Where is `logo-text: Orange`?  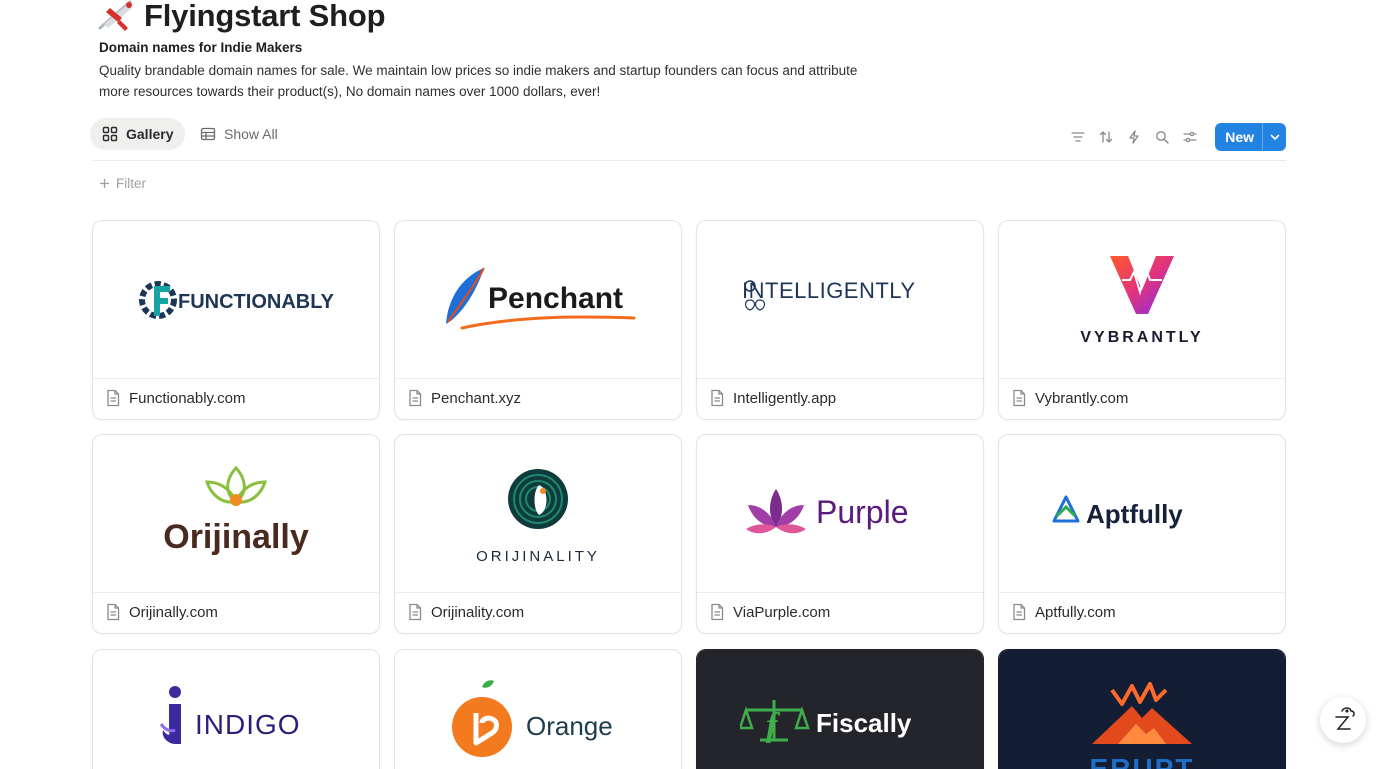 logo-text: Orange is located at coordinates (569, 726).